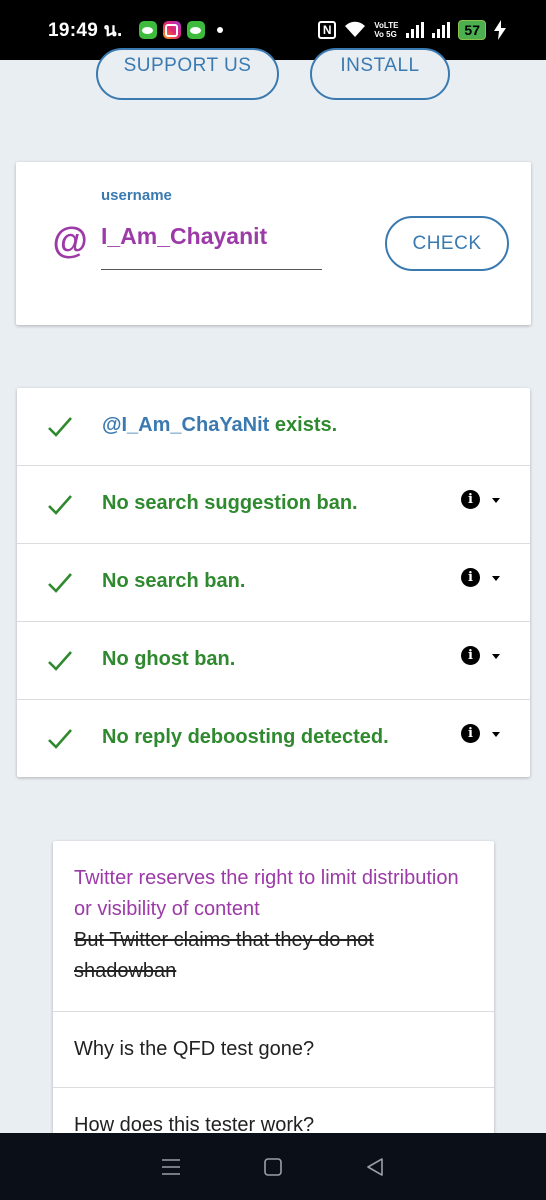  What do you see at coordinates (186, 425) in the screenshot?
I see `result-username: @I_Am_ChaYaNit` at bounding box center [186, 425].